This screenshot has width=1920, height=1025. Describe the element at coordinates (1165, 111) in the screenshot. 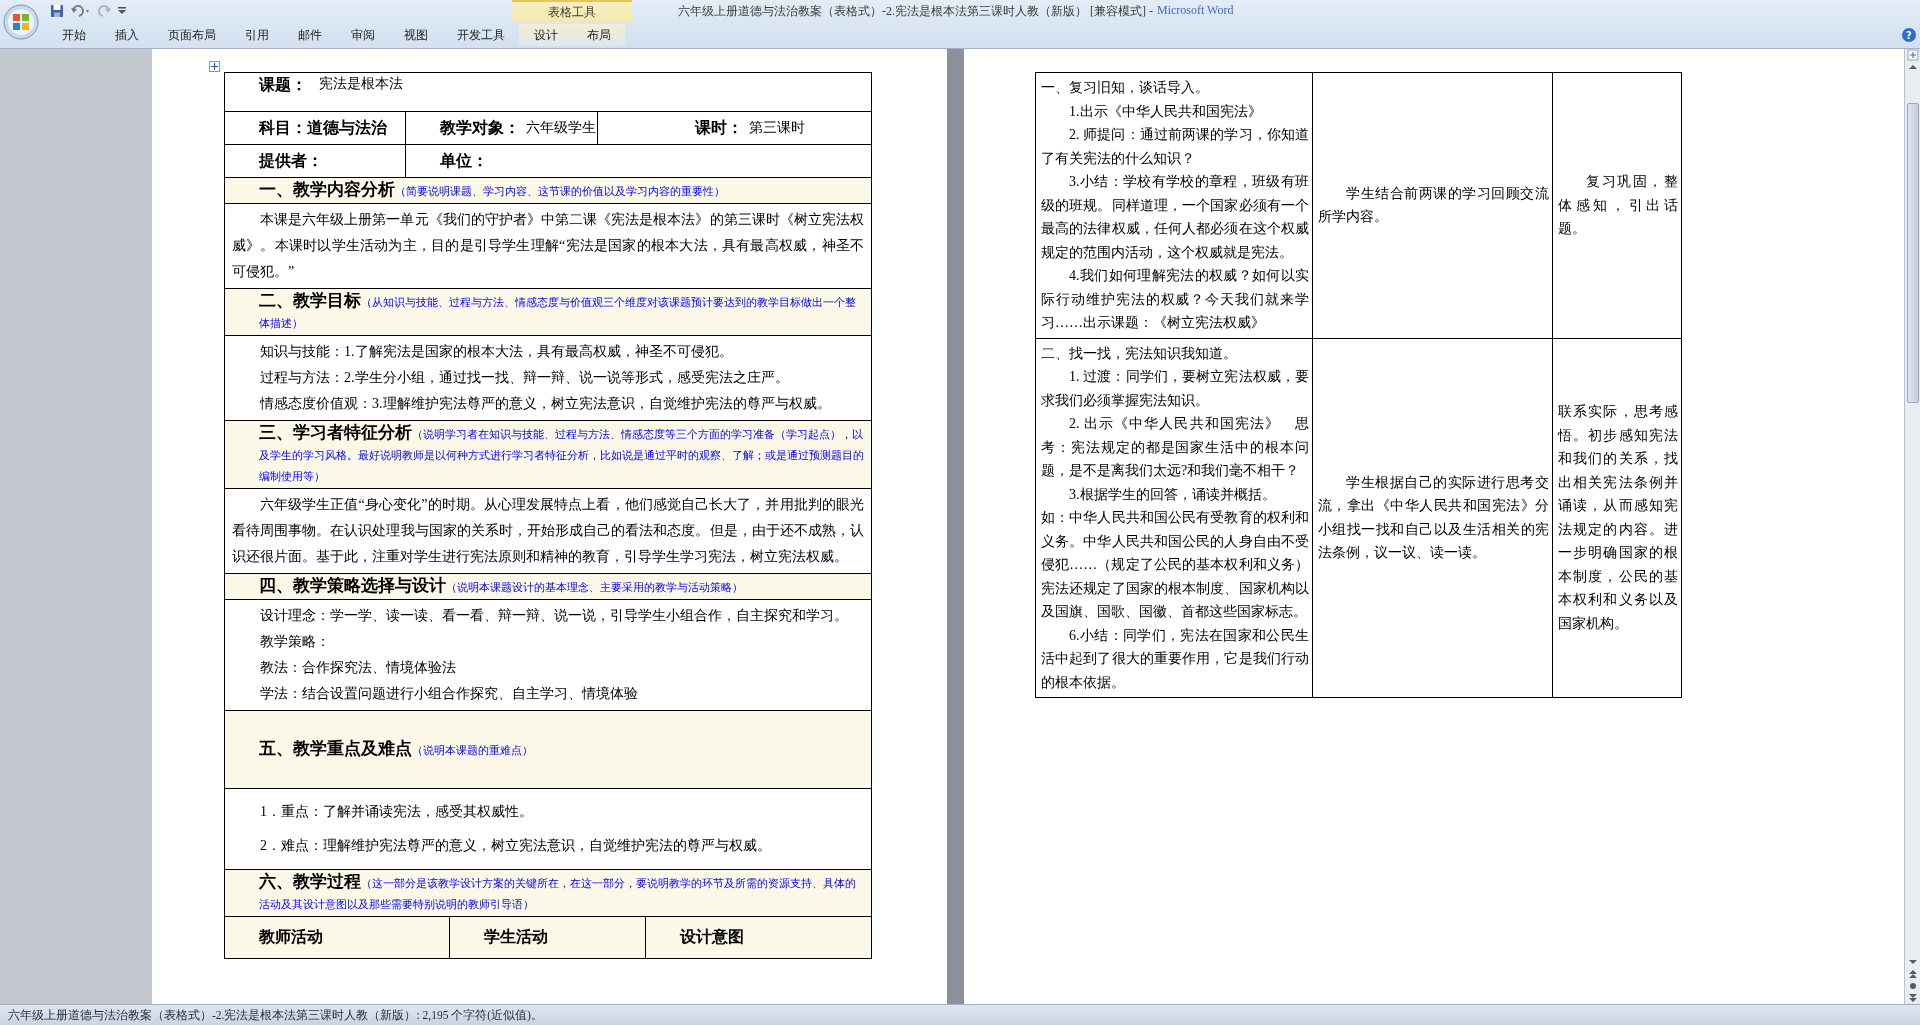

I see `paragraph: 1.出示《中华人民共和国宪法》` at that location.